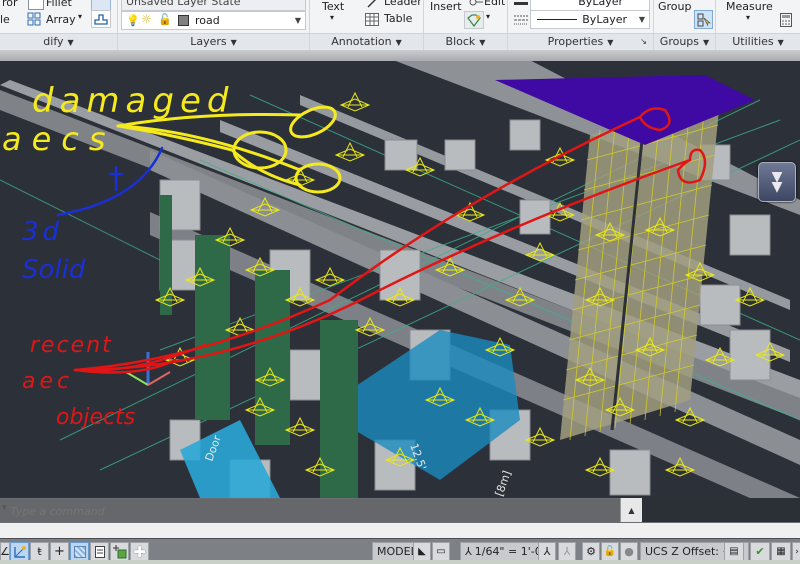 This screenshot has width=800, height=564. Describe the element at coordinates (786, 20) in the screenshot. I see `calculator-icon` at that location.